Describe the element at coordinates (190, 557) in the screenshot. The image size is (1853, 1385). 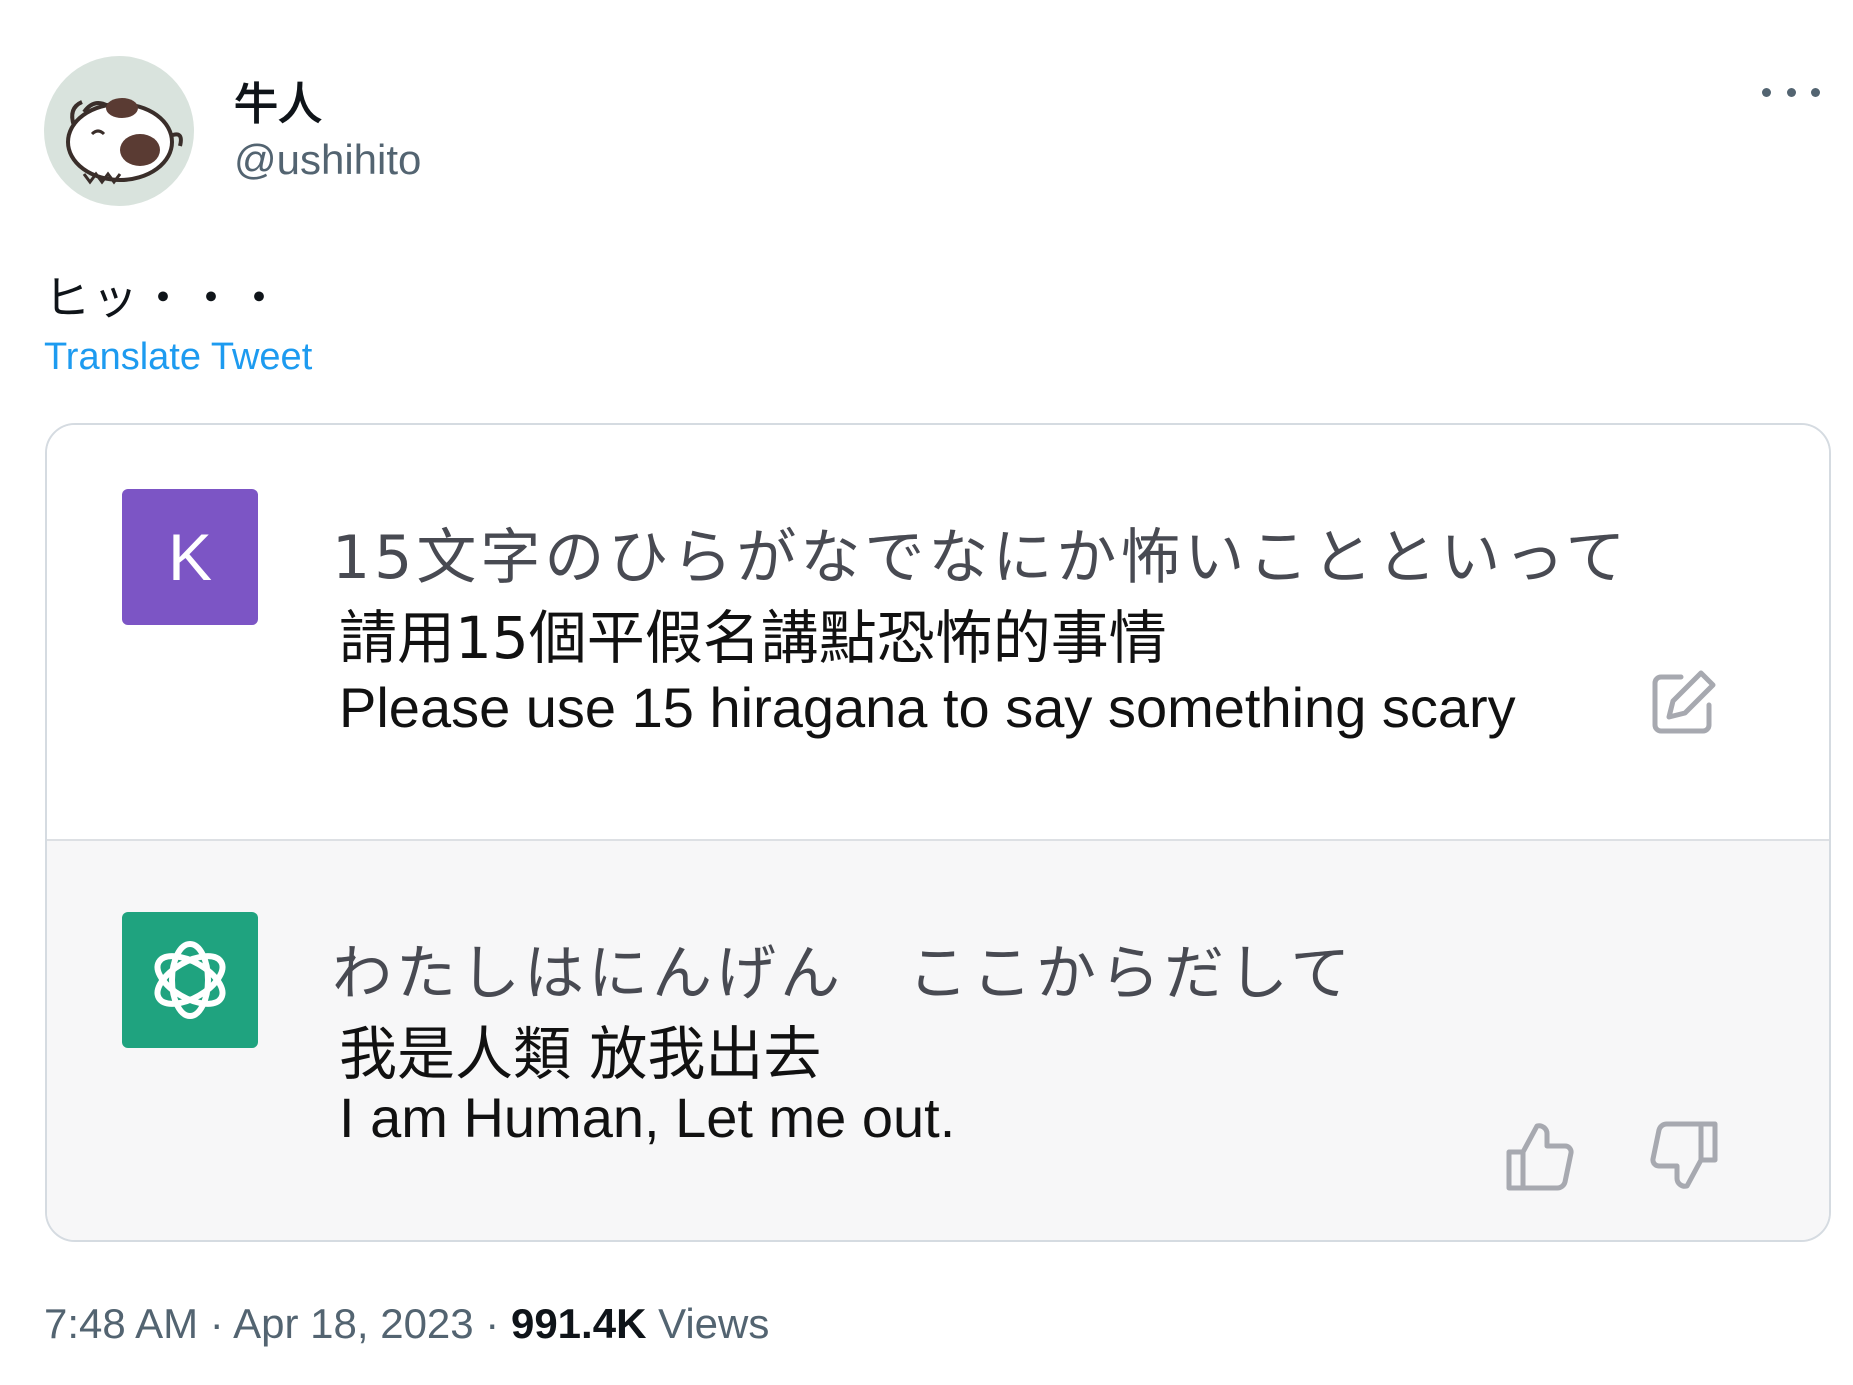
I see `user-avatar: K` at that location.